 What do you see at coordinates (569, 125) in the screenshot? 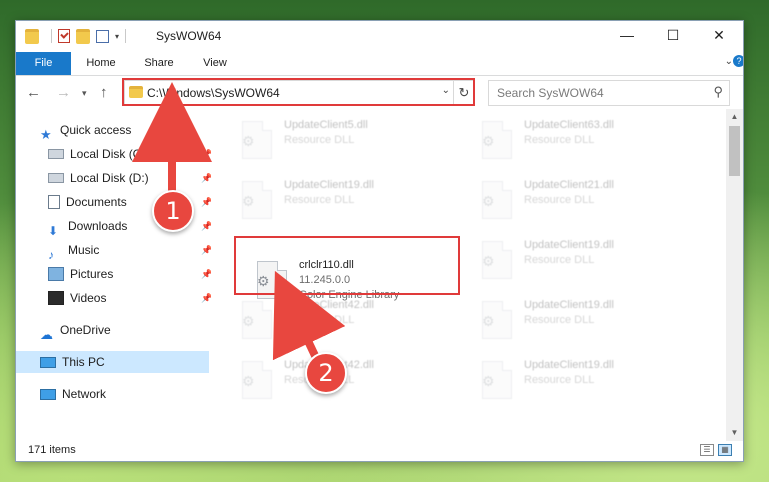
I see `file-name: UpdateClient63.dll` at bounding box center [569, 125].